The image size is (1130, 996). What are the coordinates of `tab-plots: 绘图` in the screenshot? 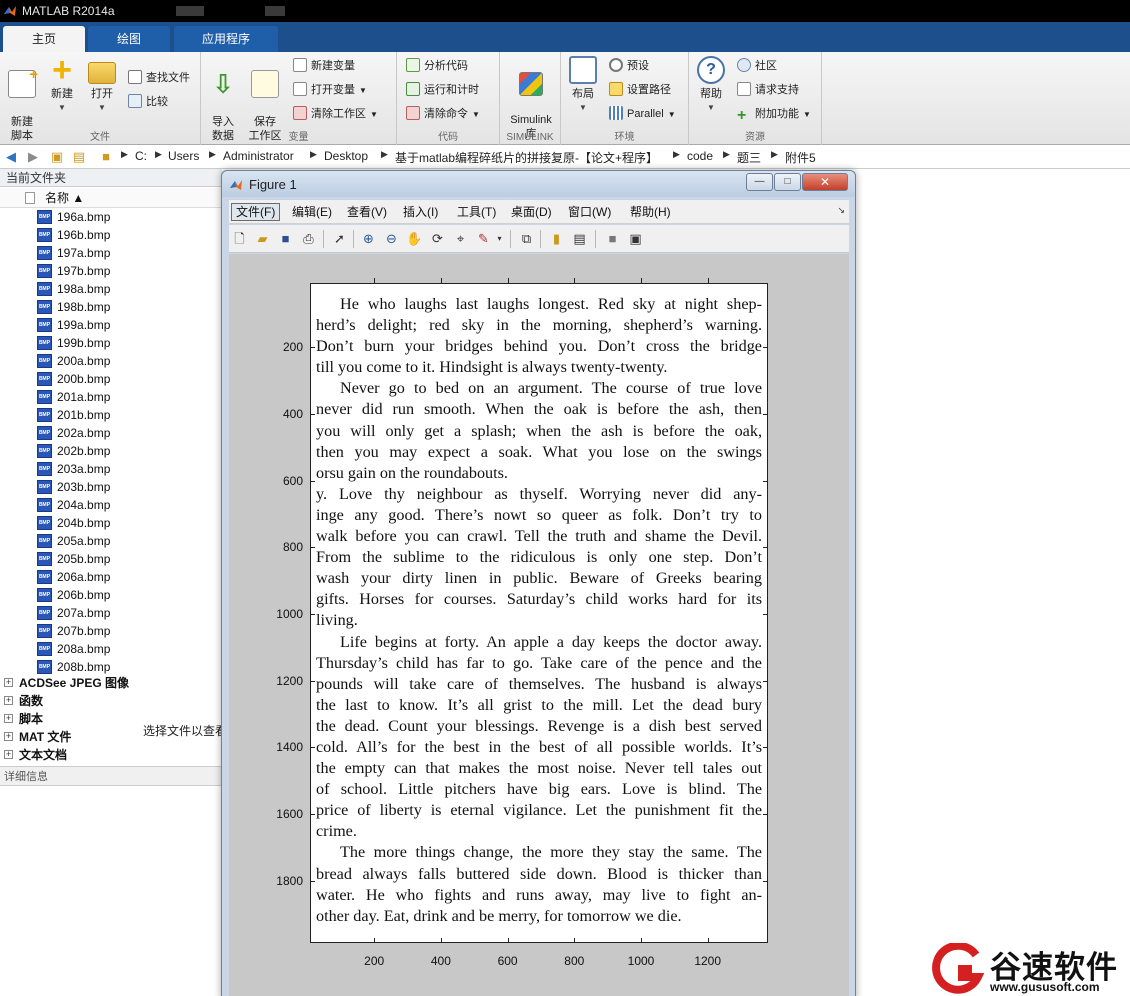 It's located at (129, 39).